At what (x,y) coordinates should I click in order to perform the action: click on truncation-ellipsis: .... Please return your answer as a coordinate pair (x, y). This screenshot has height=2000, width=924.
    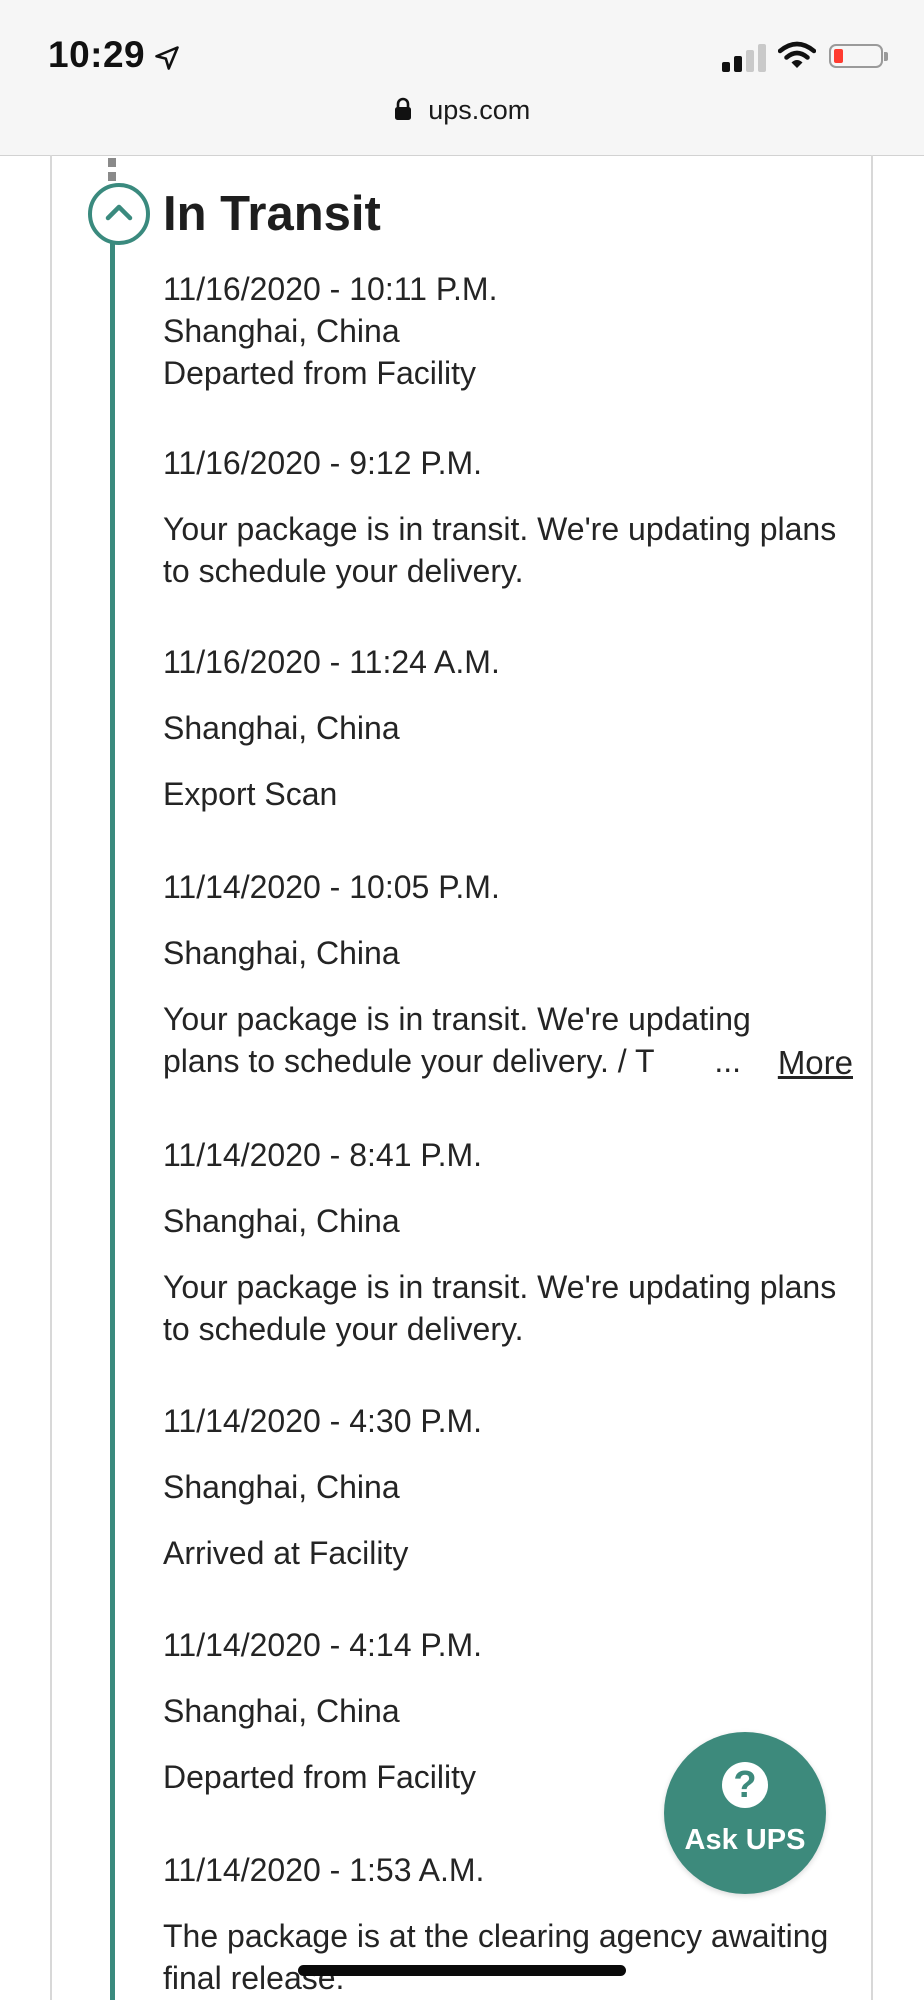
    Looking at the image, I should click on (727, 1061).